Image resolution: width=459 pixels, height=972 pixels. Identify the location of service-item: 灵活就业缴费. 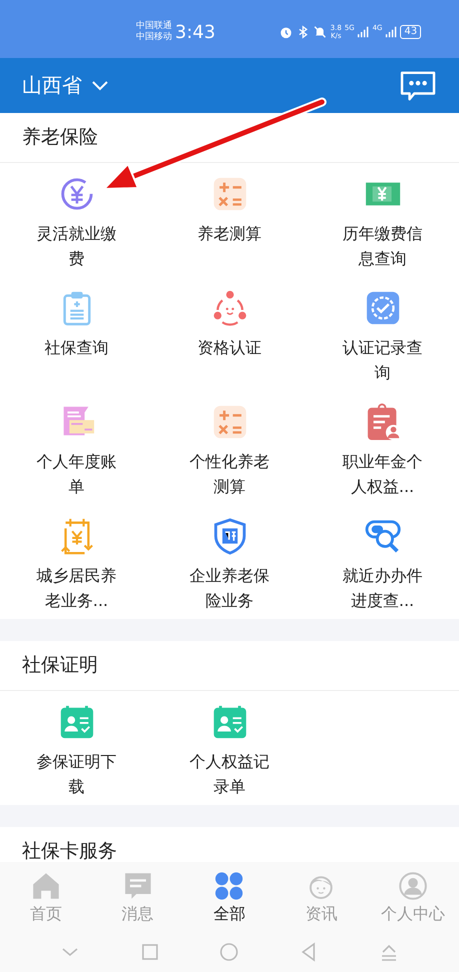
(76, 220).